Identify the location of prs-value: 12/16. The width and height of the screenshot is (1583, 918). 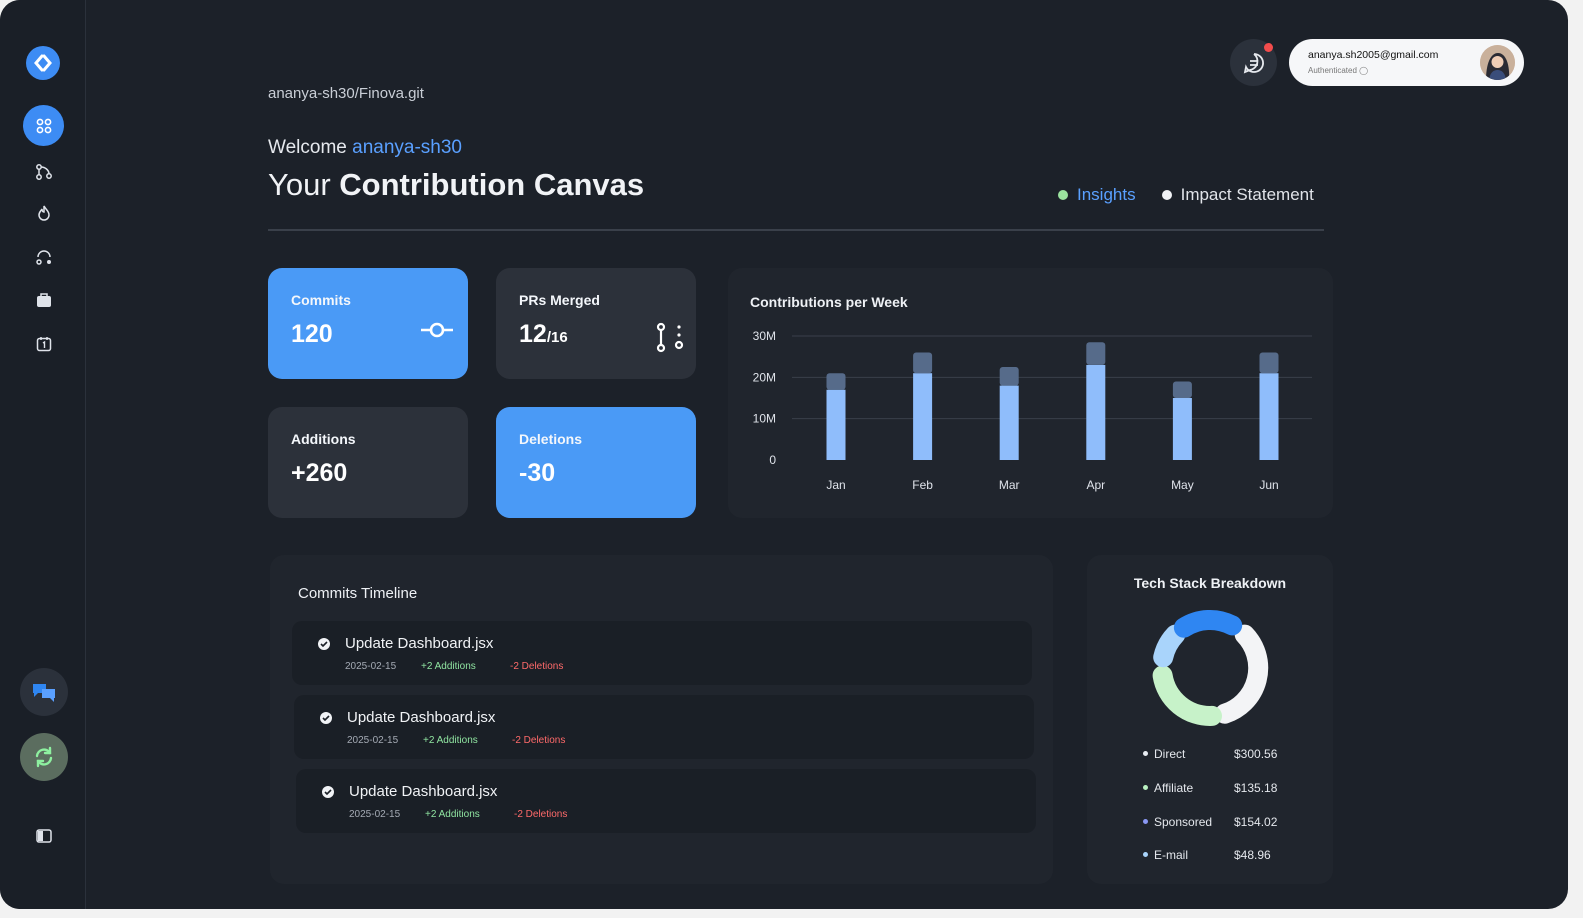
(596, 334).